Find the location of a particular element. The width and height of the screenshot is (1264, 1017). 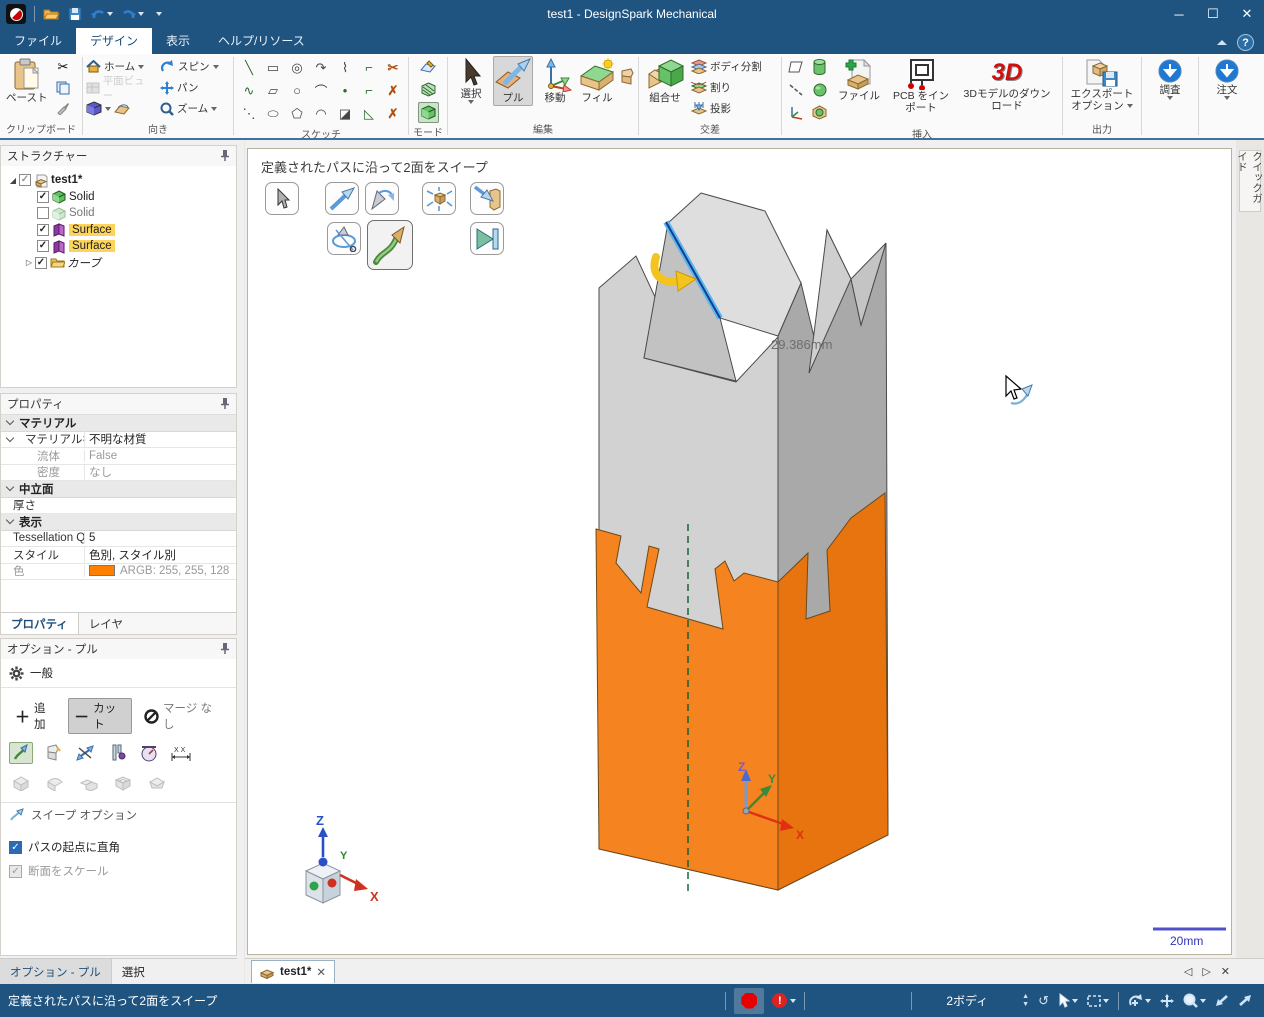

cut-button: ✂ is located at coordinates (62, 66).